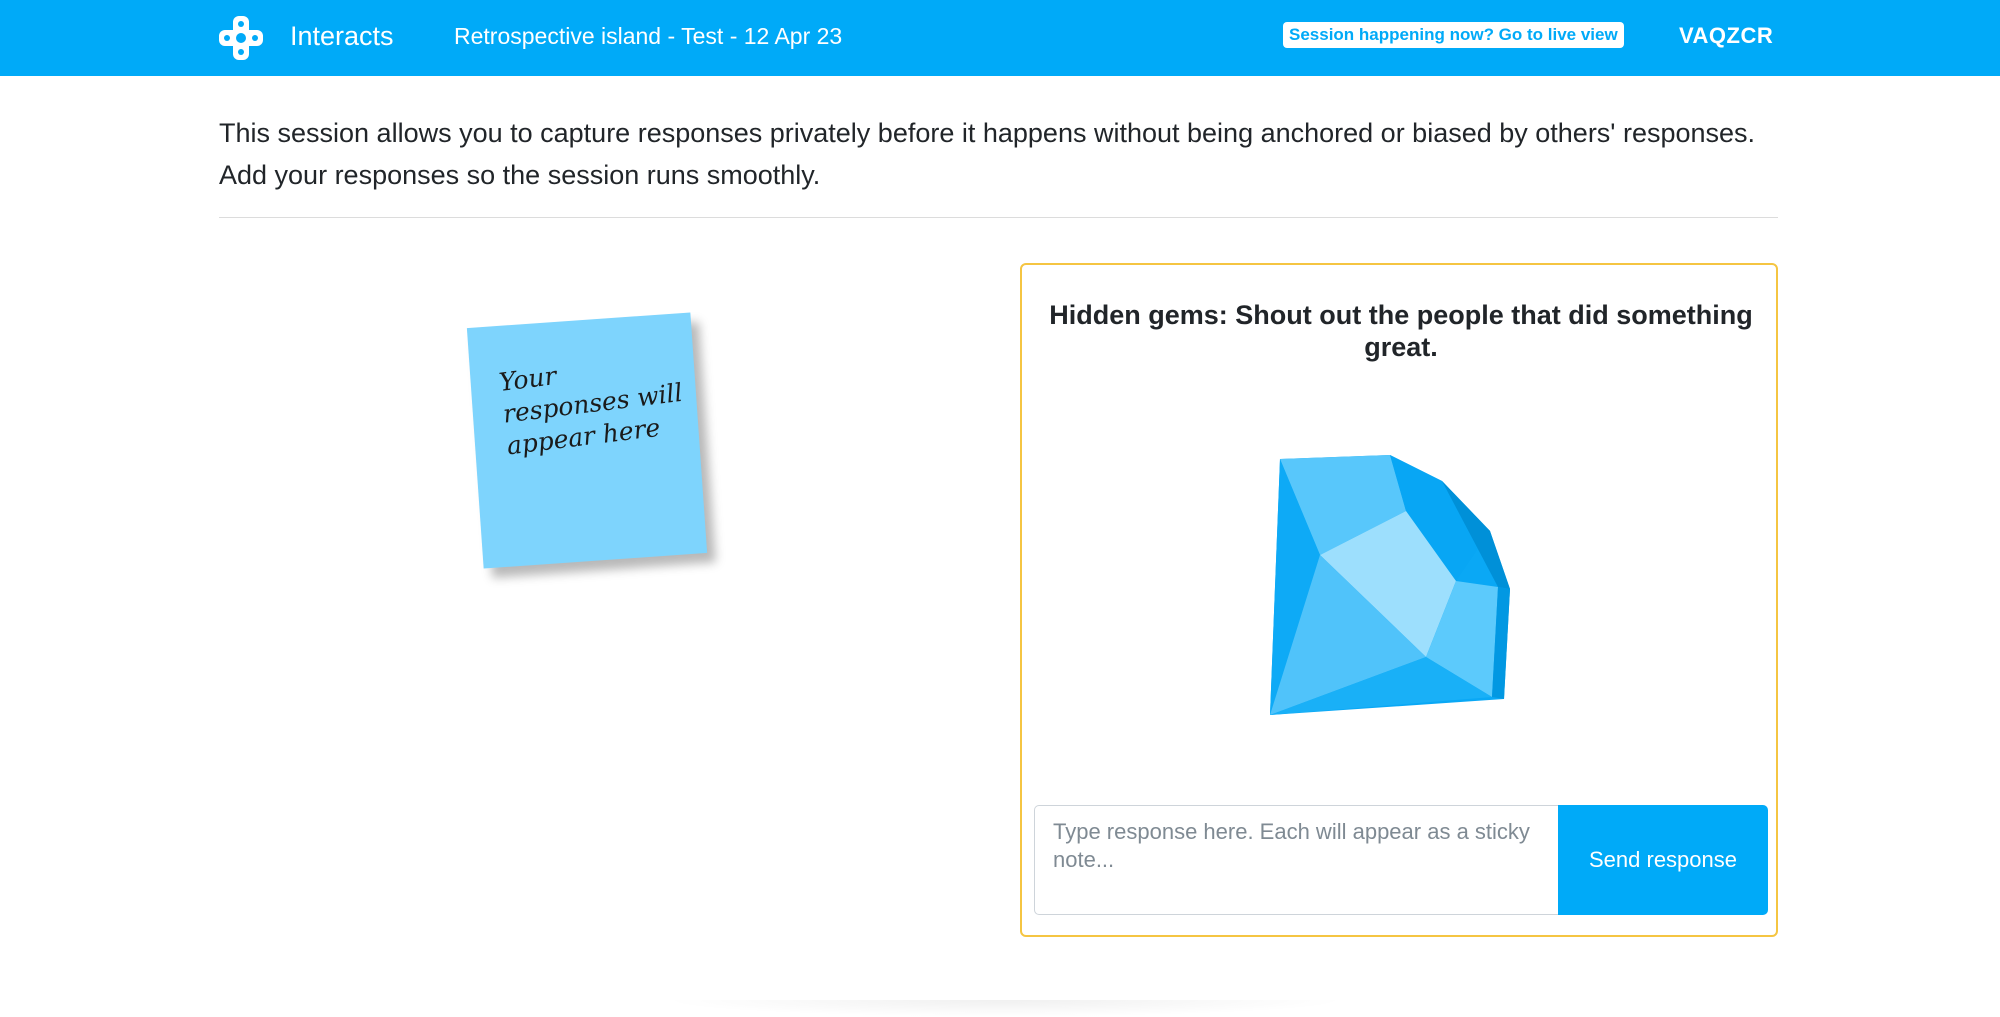  Describe the element at coordinates (1663, 860) in the screenshot. I see `send-response-button: Send response` at that location.